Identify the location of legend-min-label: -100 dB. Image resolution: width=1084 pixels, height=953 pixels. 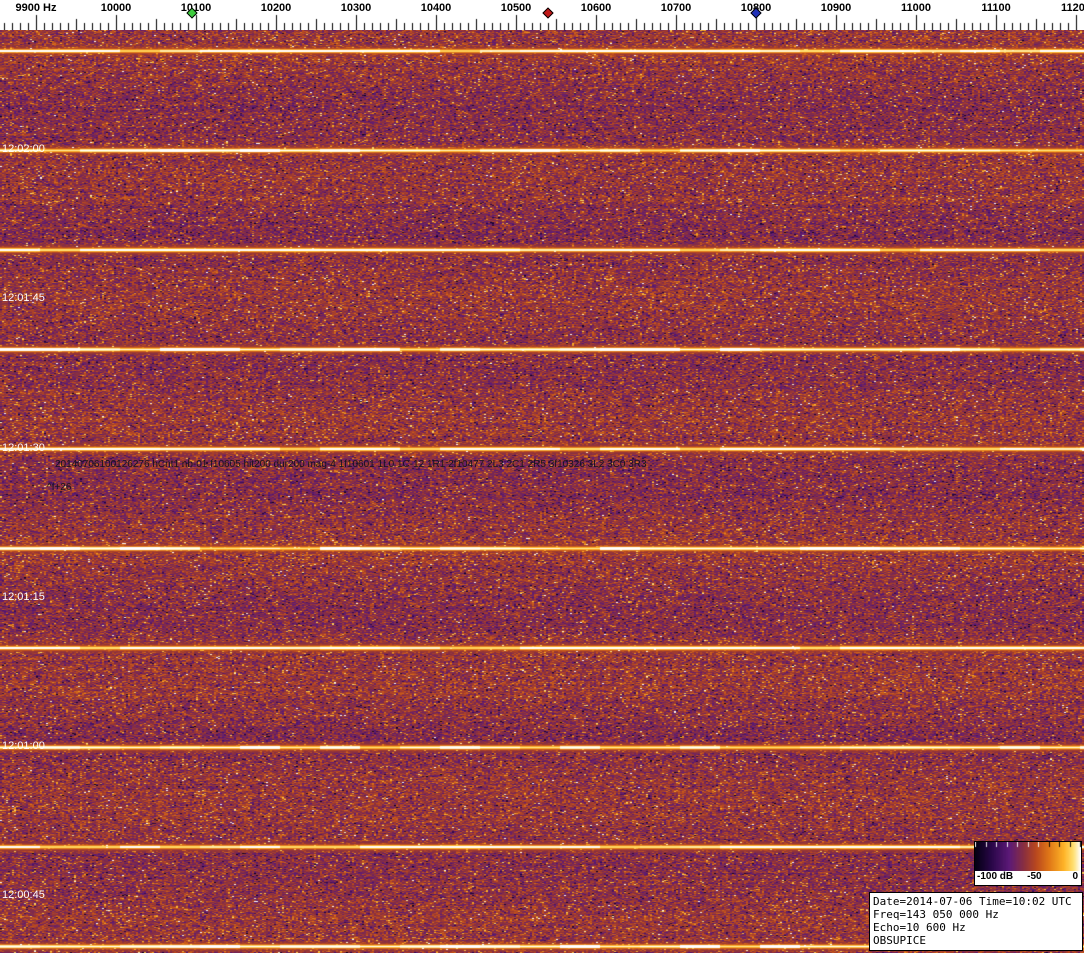
(995, 876).